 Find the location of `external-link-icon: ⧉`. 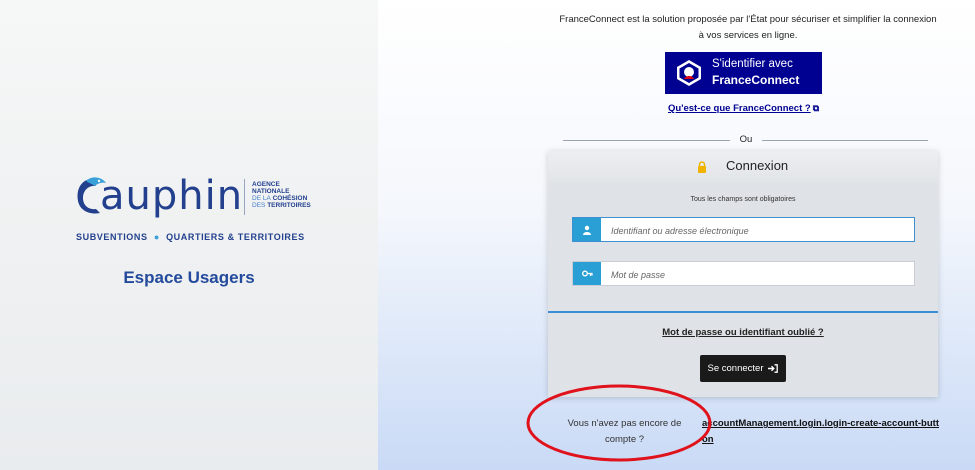

external-link-icon: ⧉ is located at coordinates (816, 108).